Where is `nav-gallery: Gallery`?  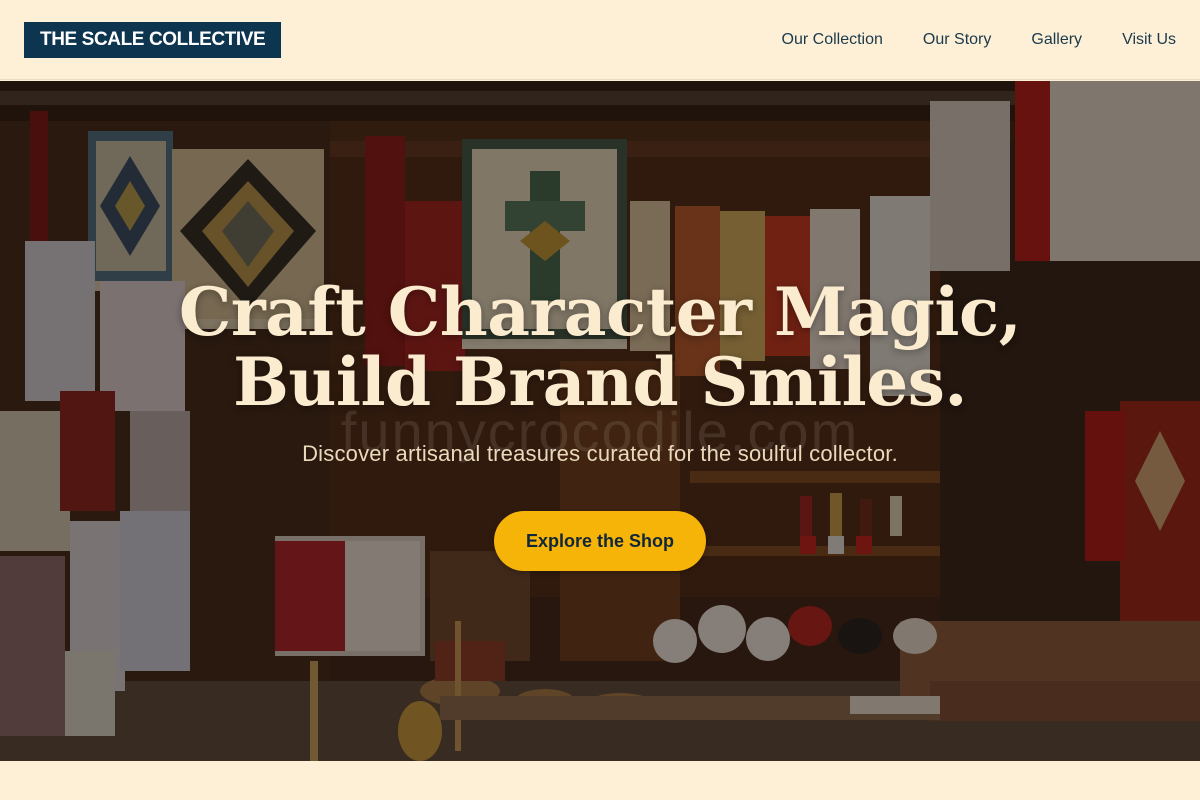 nav-gallery: Gallery is located at coordinates (1056, 40).